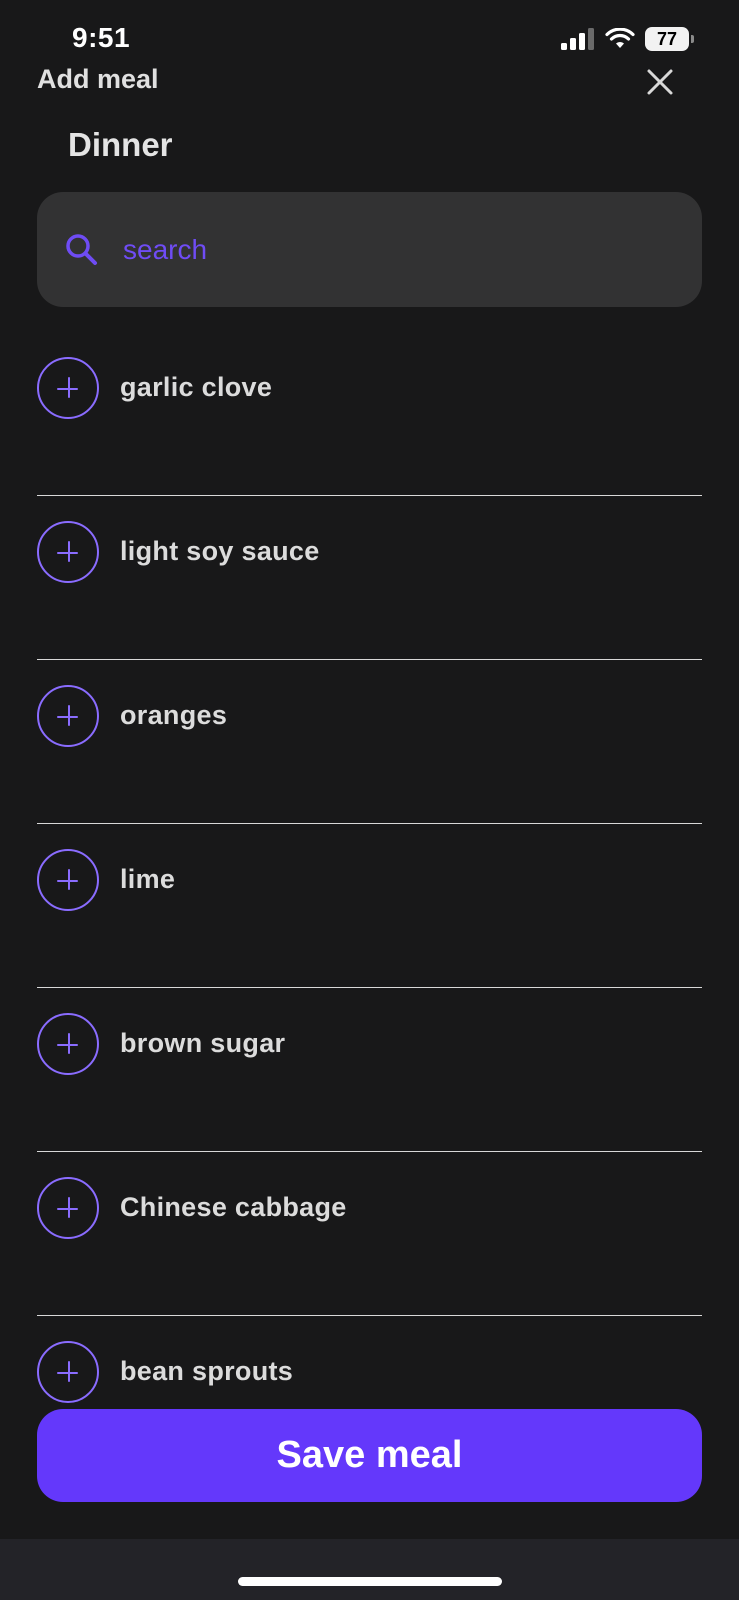 Image resolution: width=739 pixels, height=1600 pixels. What do you see at coordinates (233, 1207) in the screenshot?
I see `item-label: Chinese cabbage` at bounding box center [233, 1207].